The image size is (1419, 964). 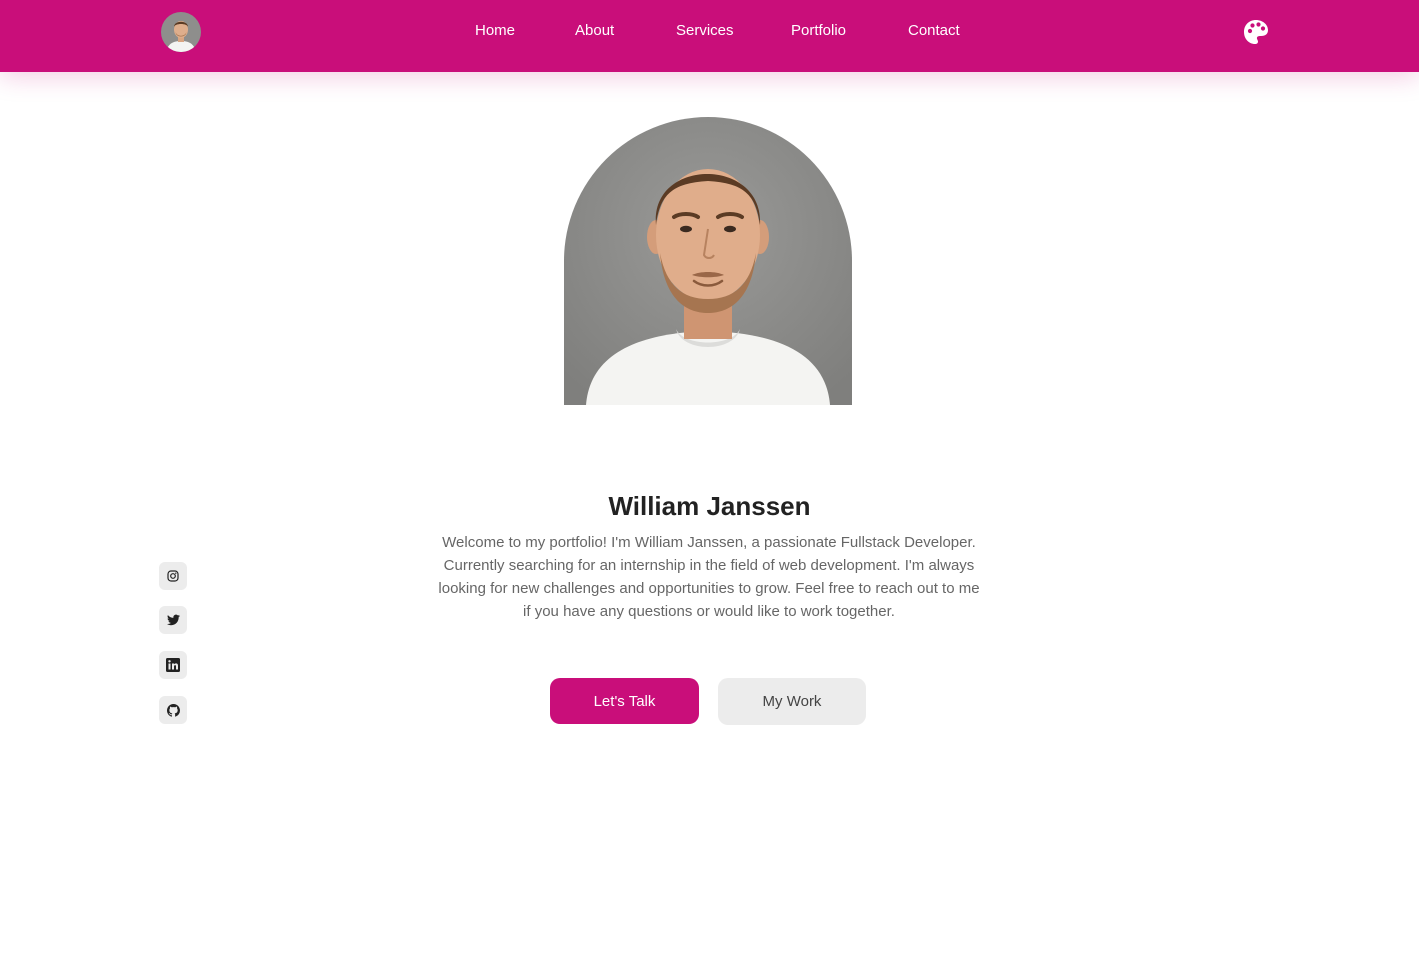 What do you see at coordinates (709, 506) in the screenshot?
I see `hero-name: William Janssen` at bounding box center [709, 506].